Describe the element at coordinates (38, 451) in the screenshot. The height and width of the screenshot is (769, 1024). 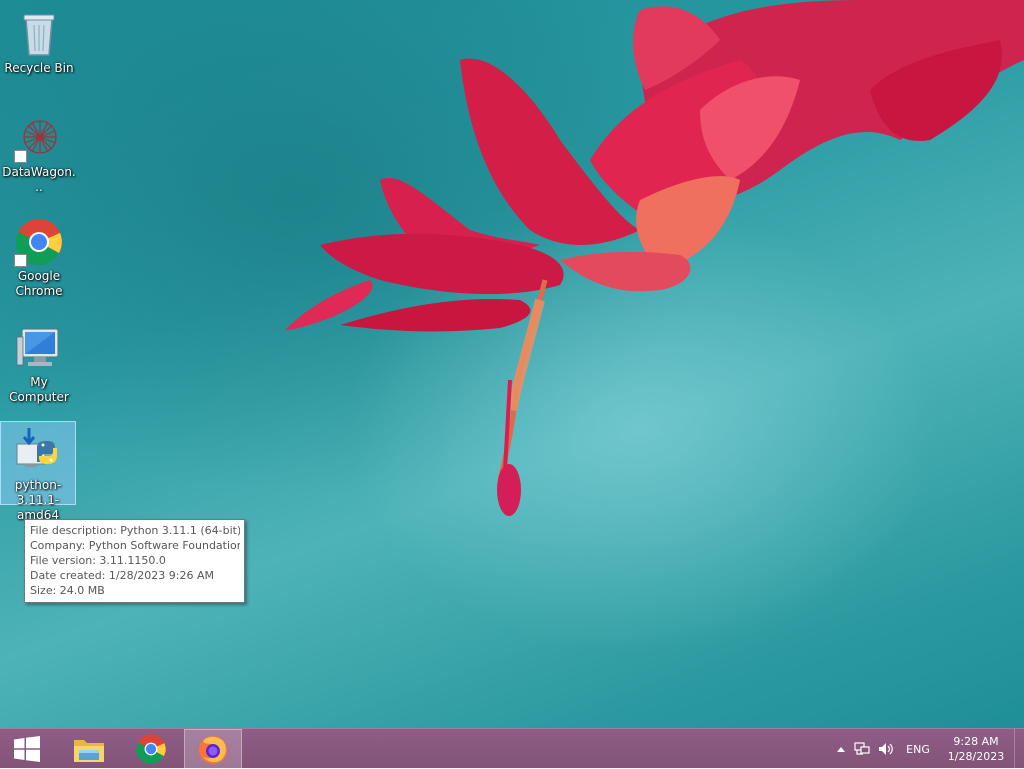
I see `python-installer-icon` at that location.